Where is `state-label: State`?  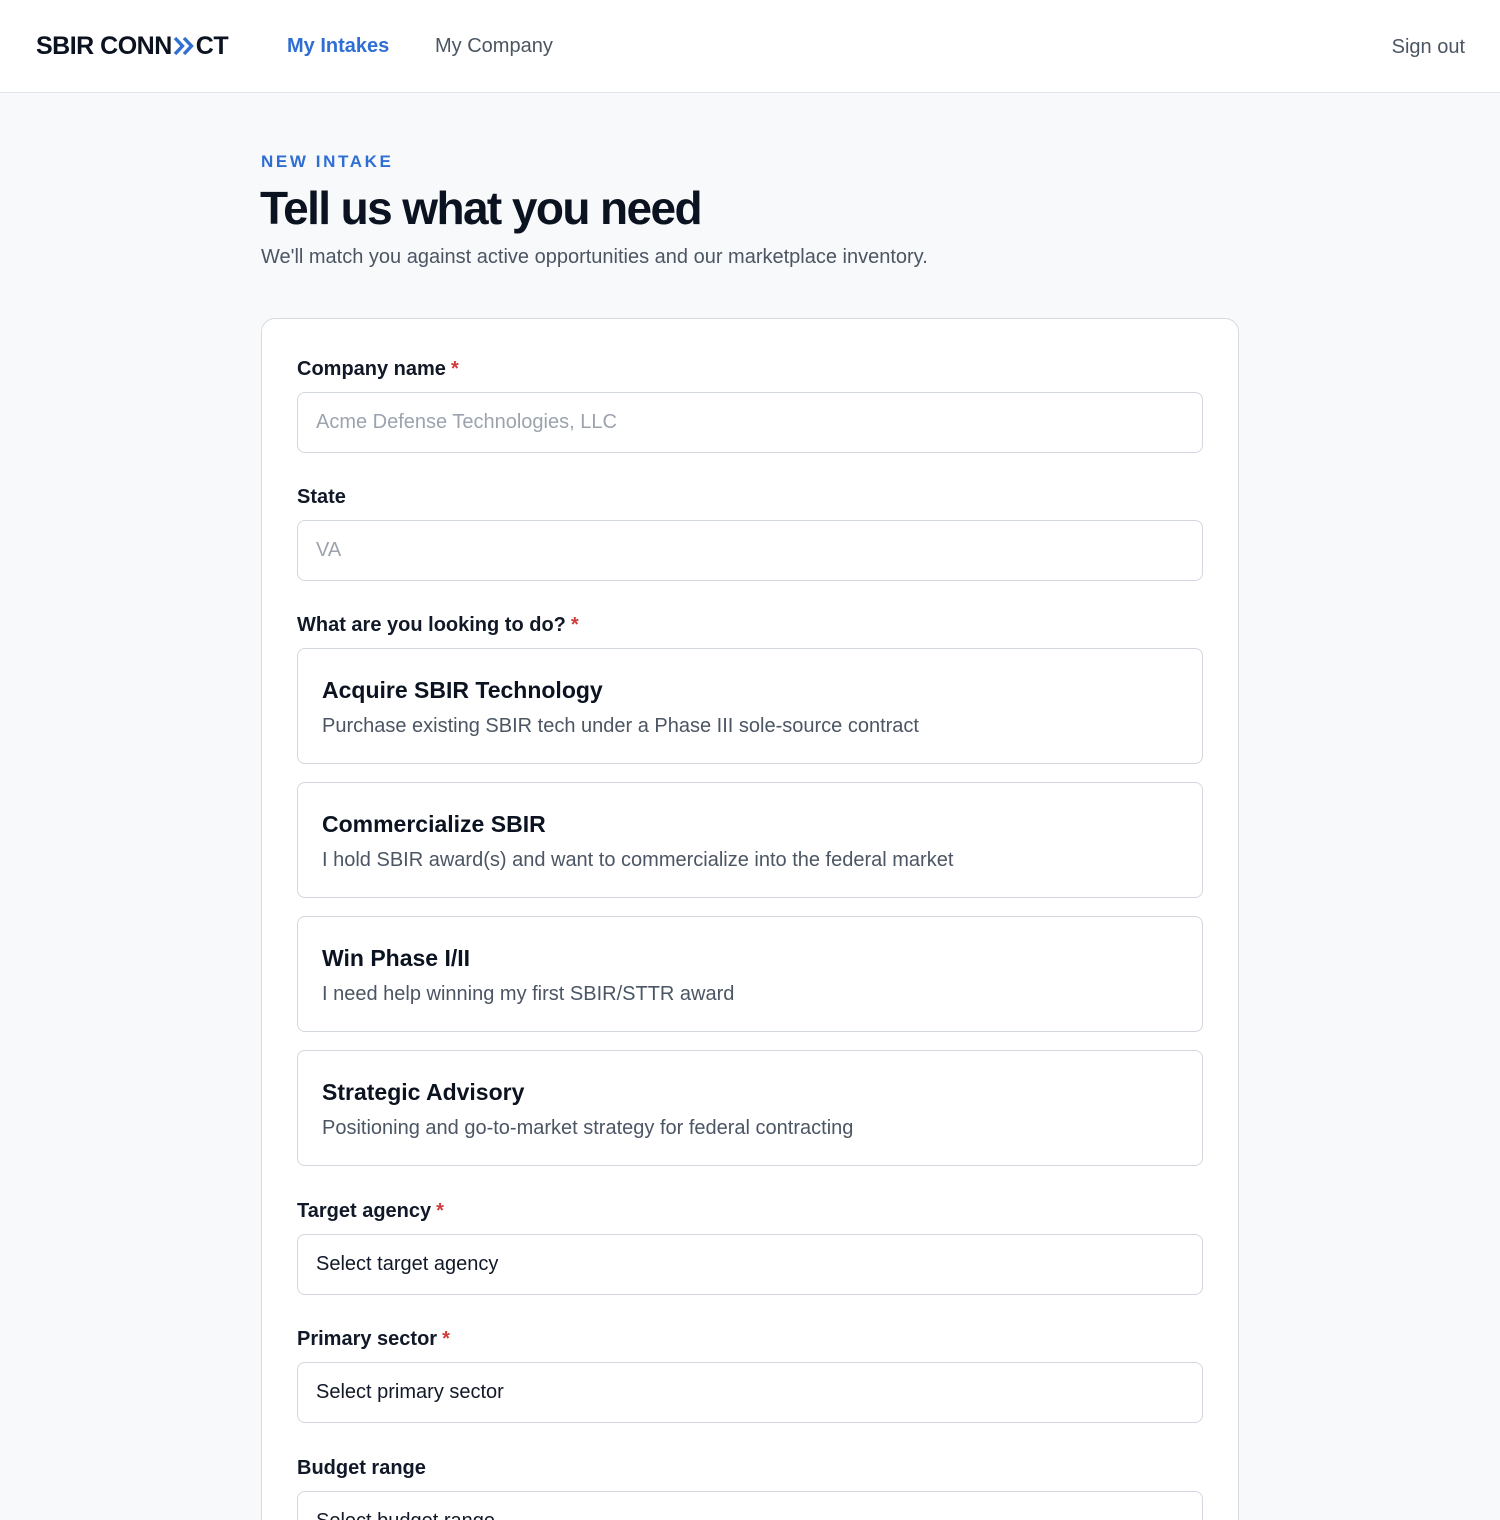 state-label: State is located at coordinates (321, 497).